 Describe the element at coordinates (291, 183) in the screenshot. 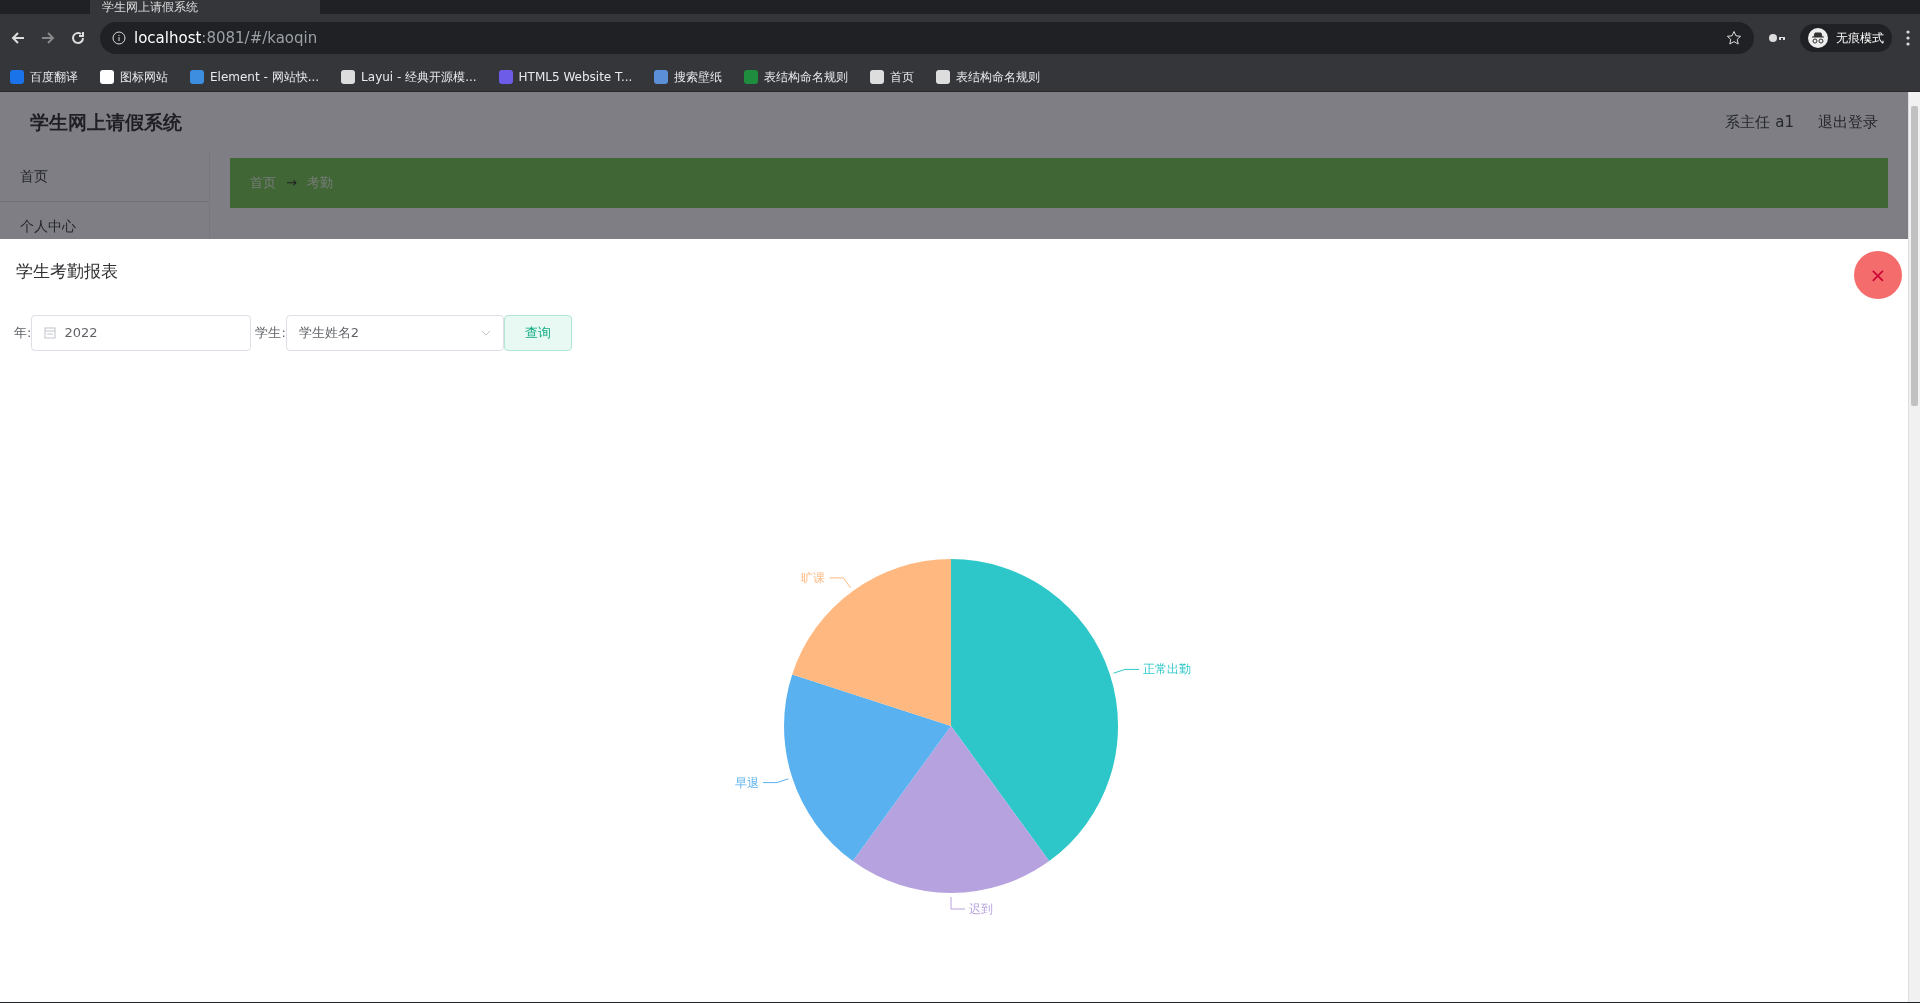

I see `breadcrumb-item: →` at that location.